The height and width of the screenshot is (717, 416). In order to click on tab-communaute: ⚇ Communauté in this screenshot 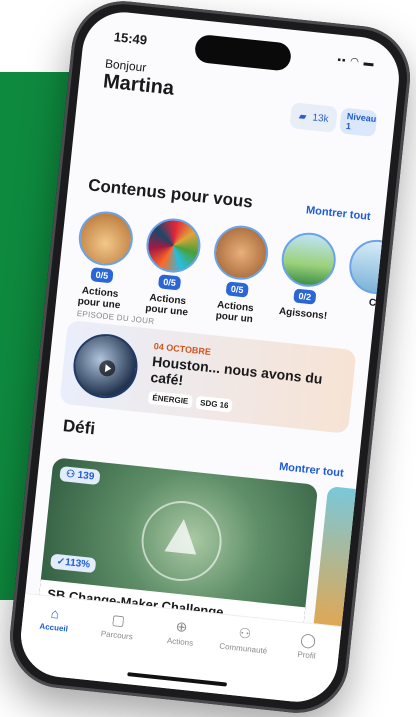, I will do `click(241, 660)`.